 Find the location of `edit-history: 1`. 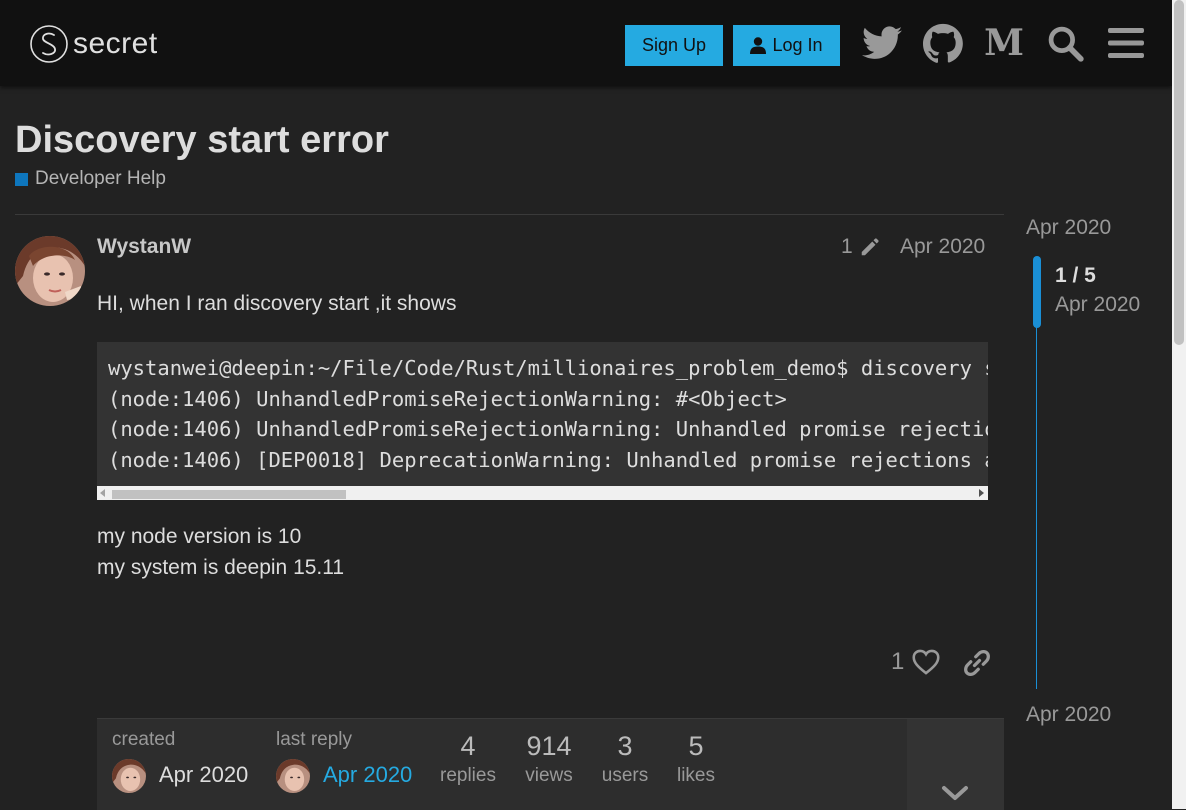

edit-history: 1 is located at coordinates (861, 247).